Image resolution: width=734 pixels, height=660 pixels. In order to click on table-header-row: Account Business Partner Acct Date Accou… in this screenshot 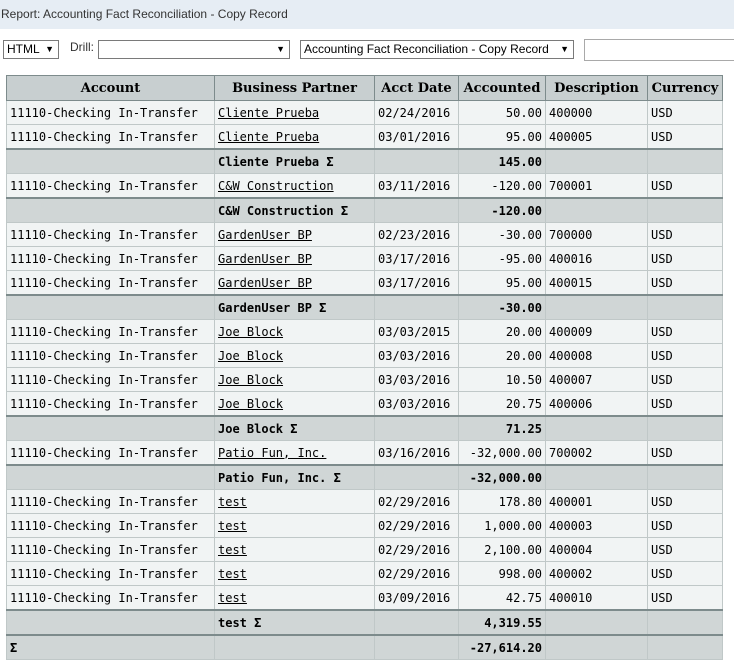, I will do `click(364, 88)`.